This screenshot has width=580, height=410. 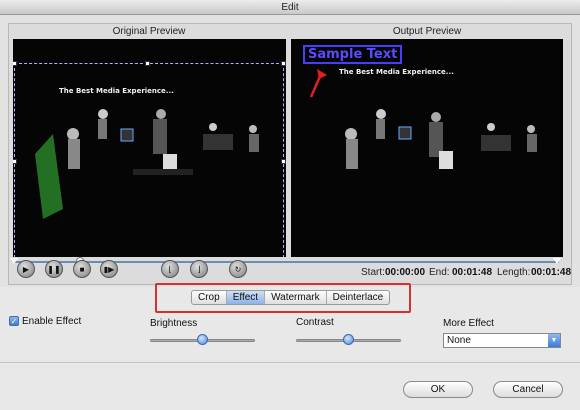 I want to click on brightness-thumb, so click(x=202, y=339).